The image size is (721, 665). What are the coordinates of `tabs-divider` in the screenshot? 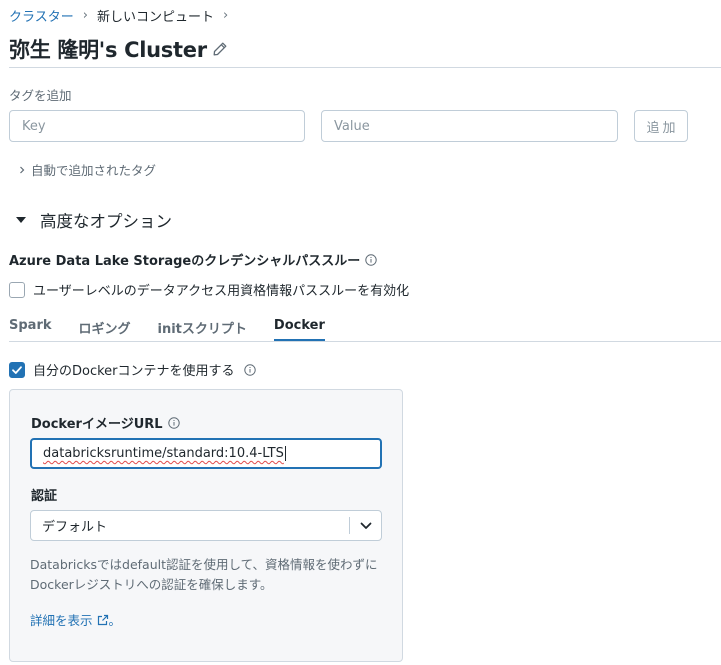 It's located at (365, 341).